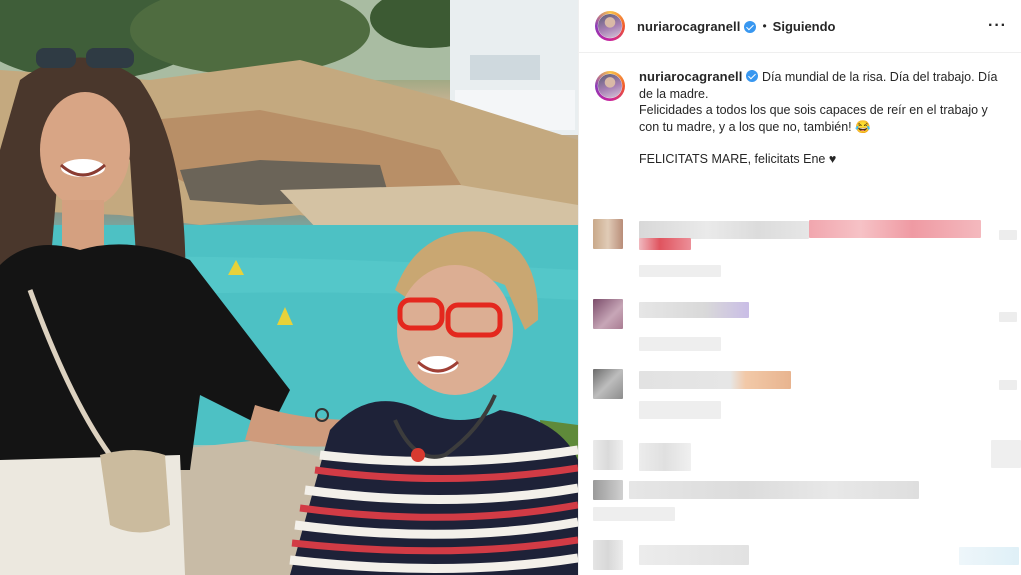  I want to click on author-avatar, so click(610, 26).